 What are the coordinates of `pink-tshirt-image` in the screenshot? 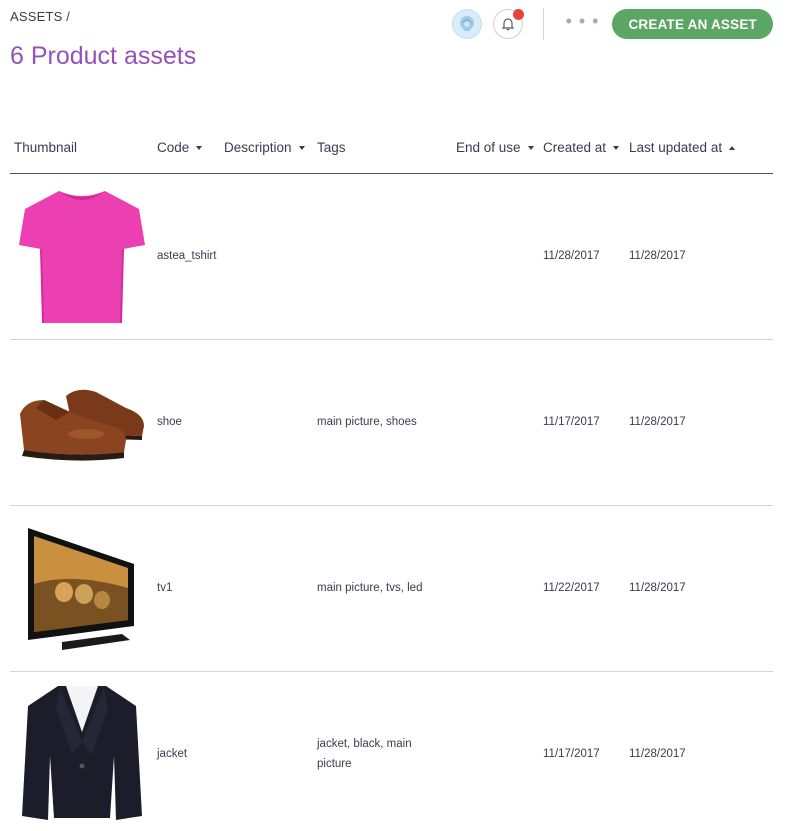 It's located at (82, 257).